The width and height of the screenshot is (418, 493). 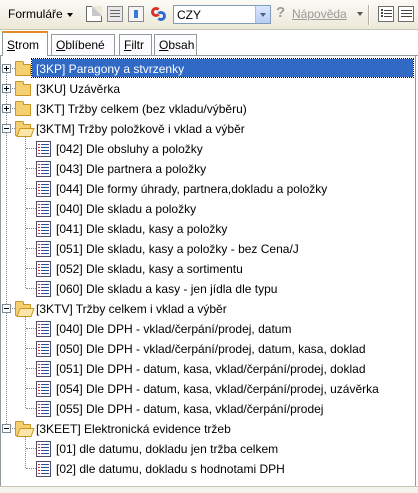 I want to click on forms-menu-button: Formuláře, so click(x=40, y=14).